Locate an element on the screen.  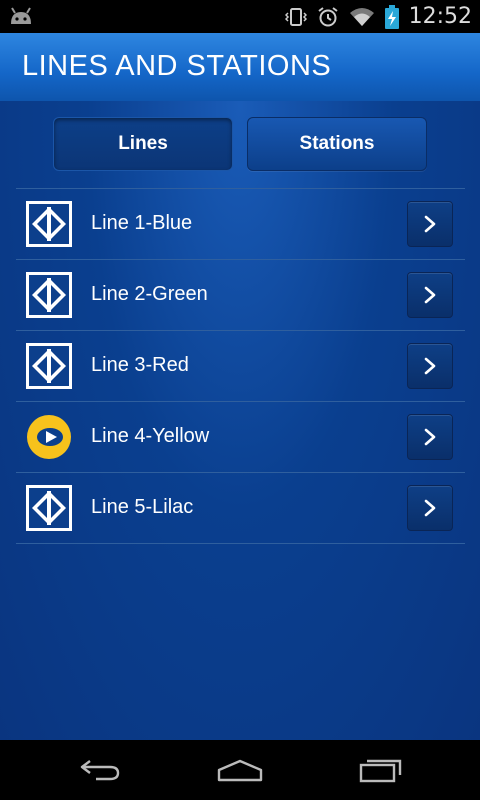
home-icon is located at coordinates (240, 770).